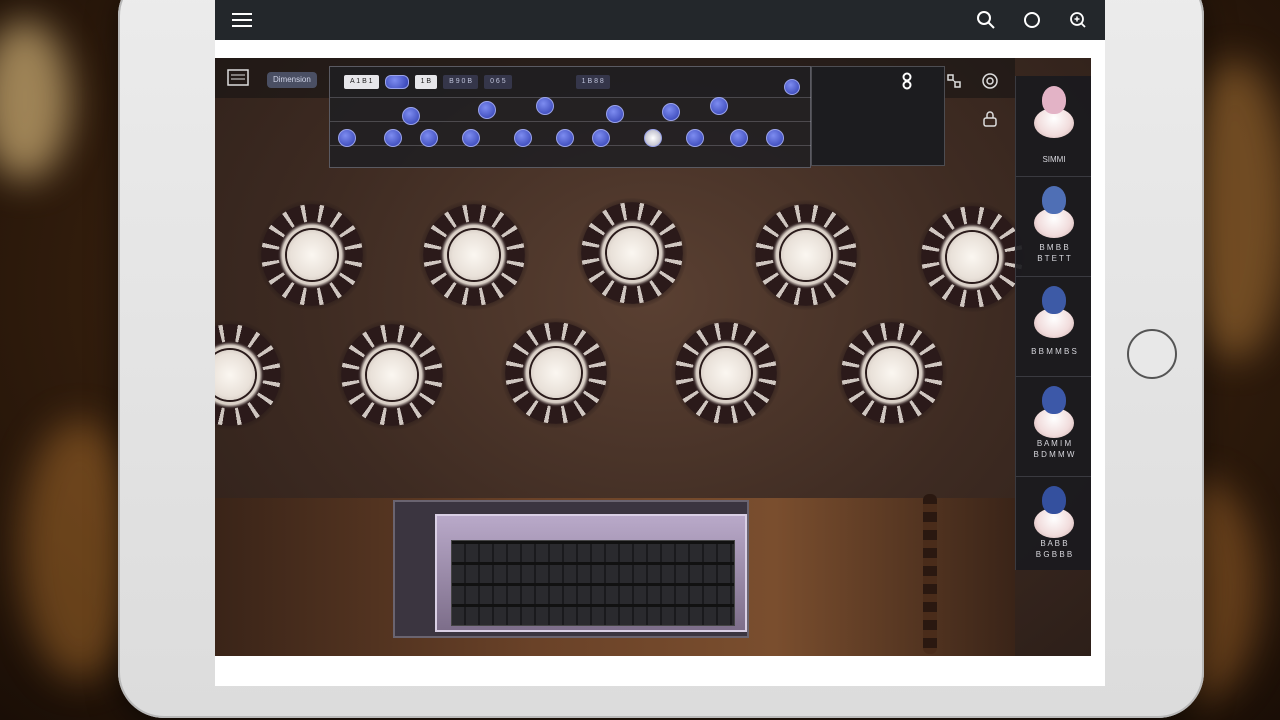 The image size is (1280, 720). Describe the element at coordinates (930, 574) in the screenshot. I see `decor-post` at that location.